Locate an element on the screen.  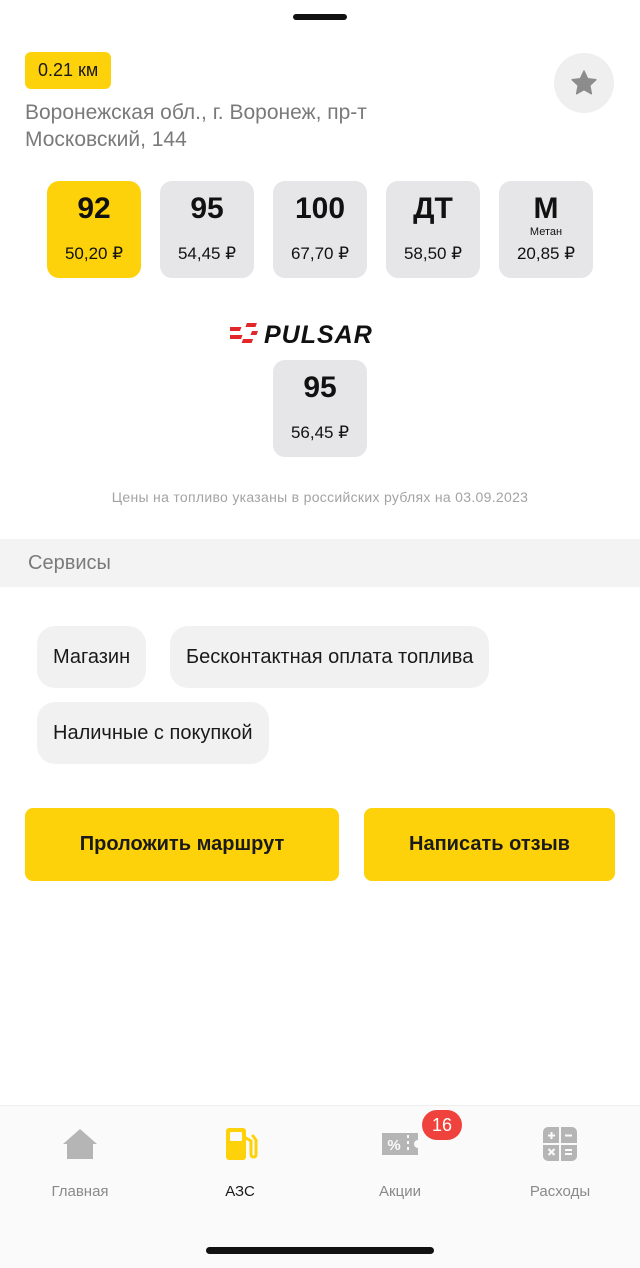
services-title: Сервисы is located at coordinates (69, 563).